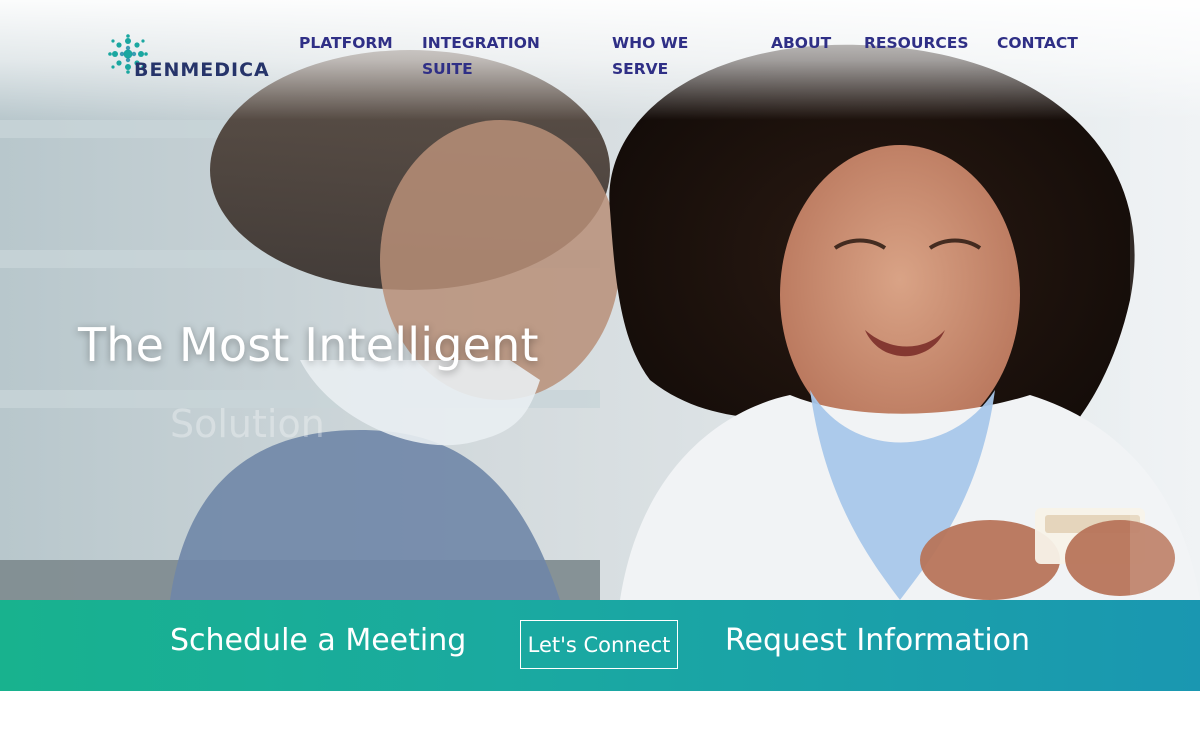 The height and width of the screenshot is (750, 1200). What do you see at coordinates (349, 43) in the screenshot?
I see `nav-platform: PLATFORM` at bounding box center [349, 43].